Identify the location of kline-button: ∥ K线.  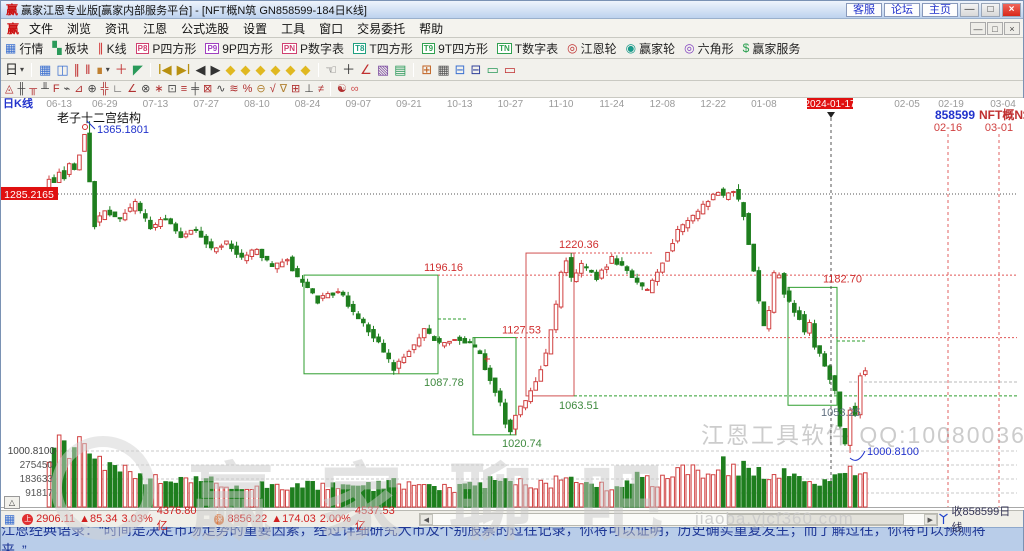
(112, 48).